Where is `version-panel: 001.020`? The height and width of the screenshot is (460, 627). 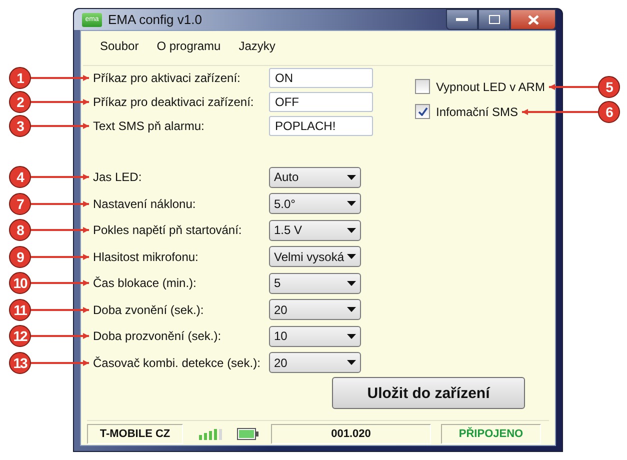
version-panel: 001.020 is located at coordinates (351, 434).